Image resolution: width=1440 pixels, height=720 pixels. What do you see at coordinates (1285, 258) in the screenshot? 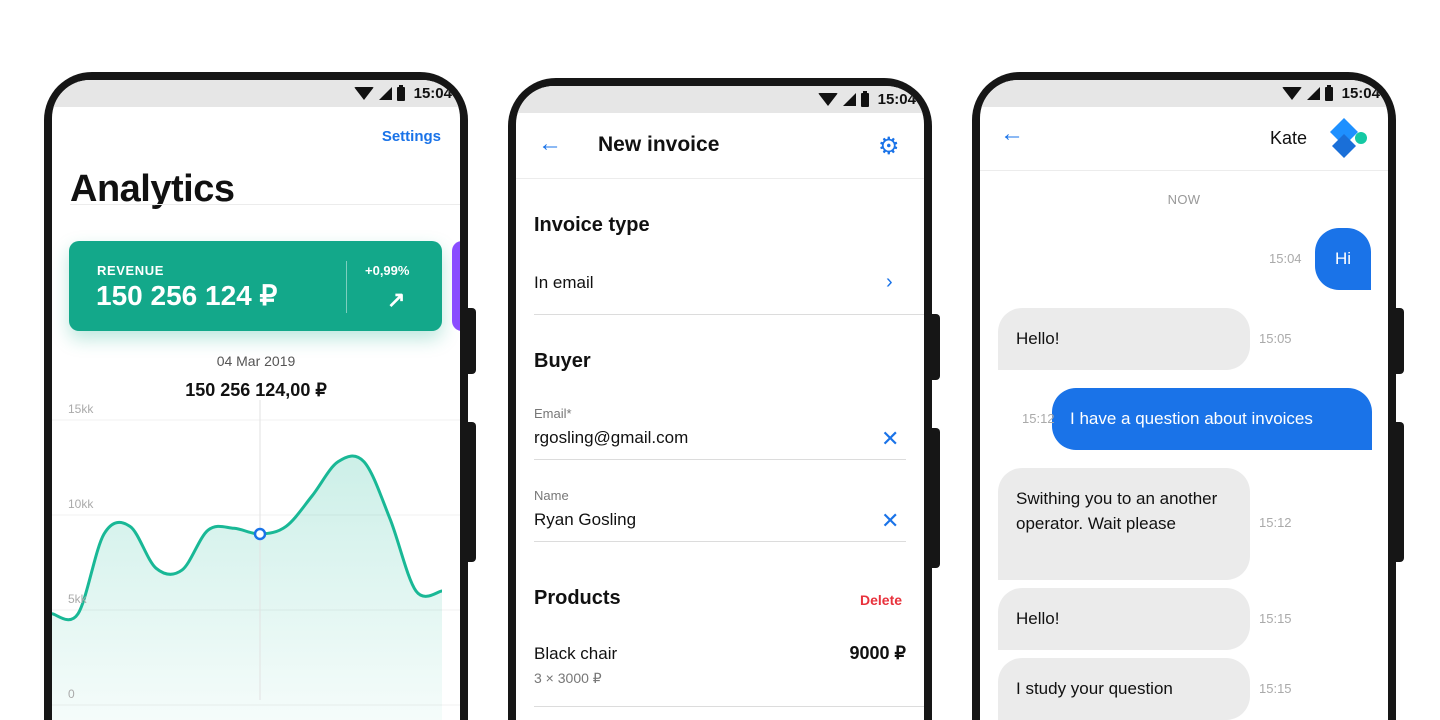
I see `message-time: 15:04` at bounding box center [1285, 258].